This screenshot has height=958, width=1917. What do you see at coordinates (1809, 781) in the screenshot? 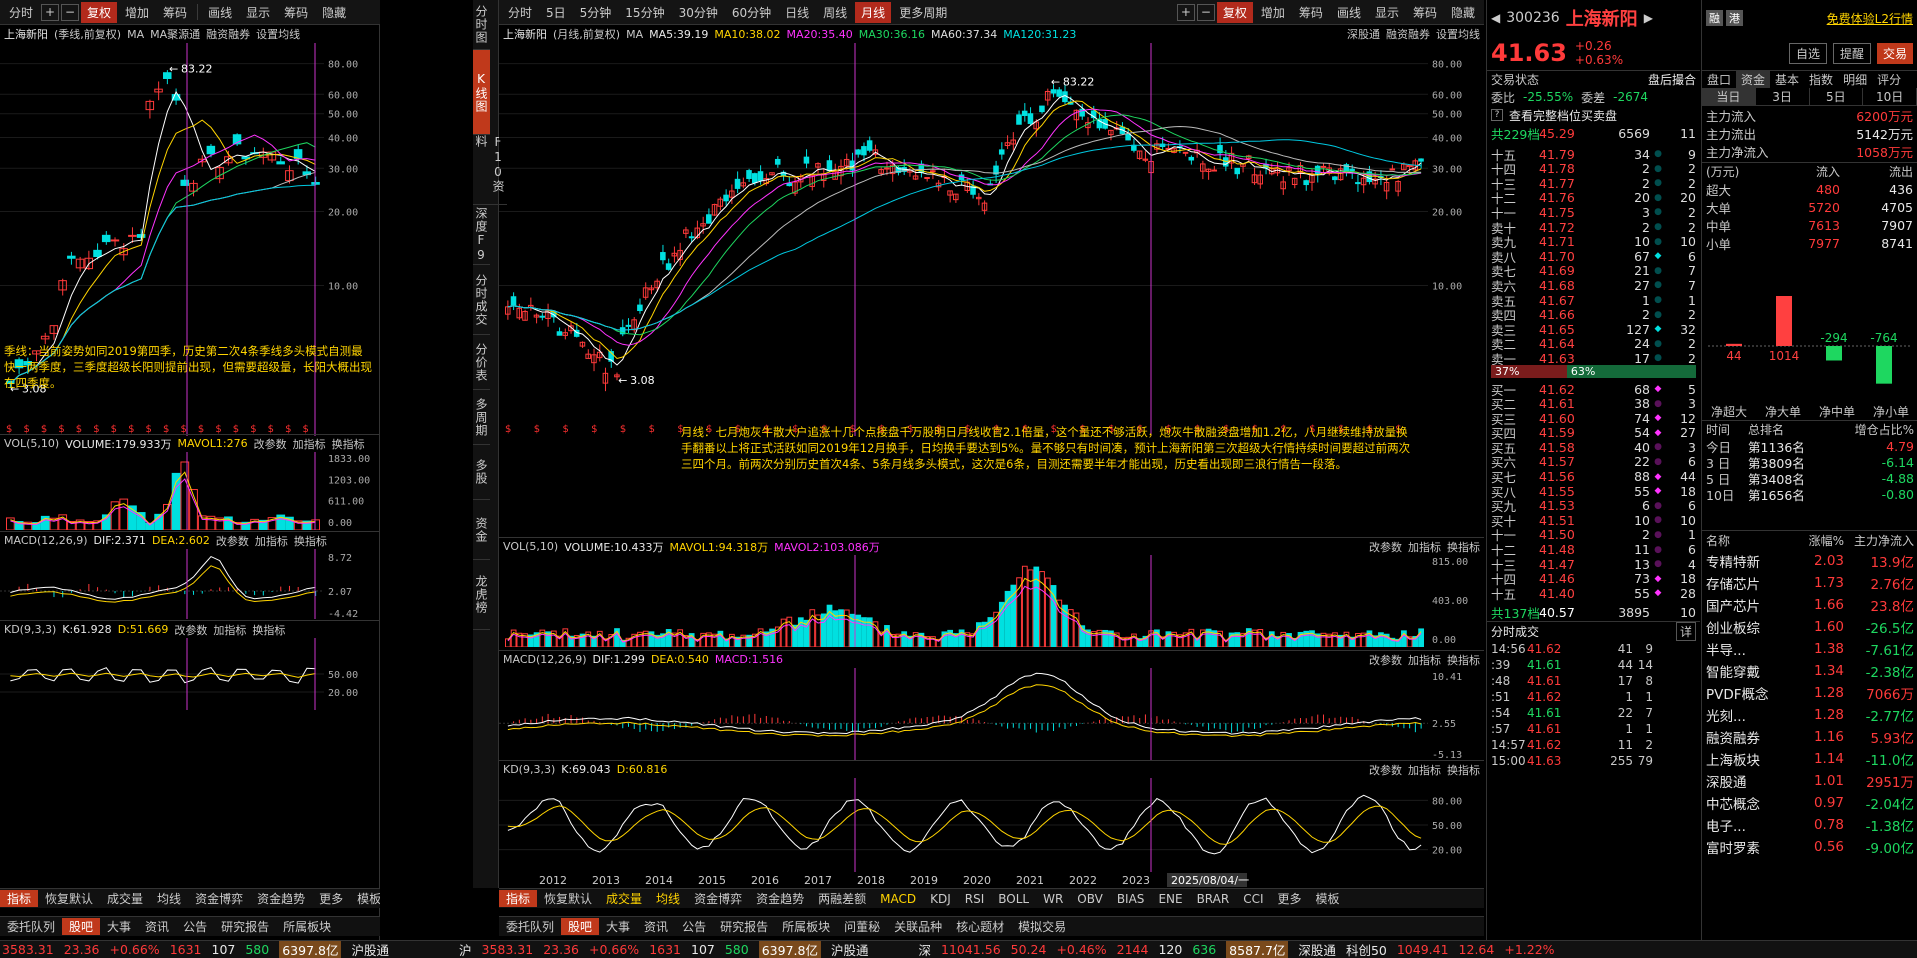
I see `sector-row: 深股通 1.01 2951万` at bounding box center [1809, 781].